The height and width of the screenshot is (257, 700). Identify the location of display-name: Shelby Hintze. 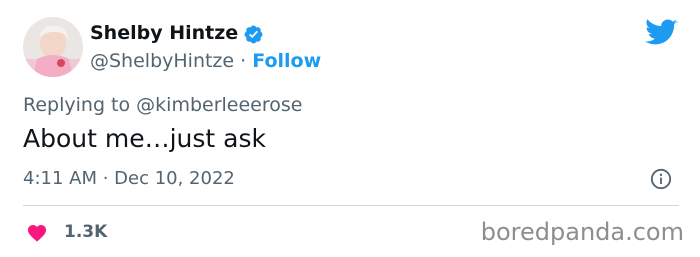
(164, 33).